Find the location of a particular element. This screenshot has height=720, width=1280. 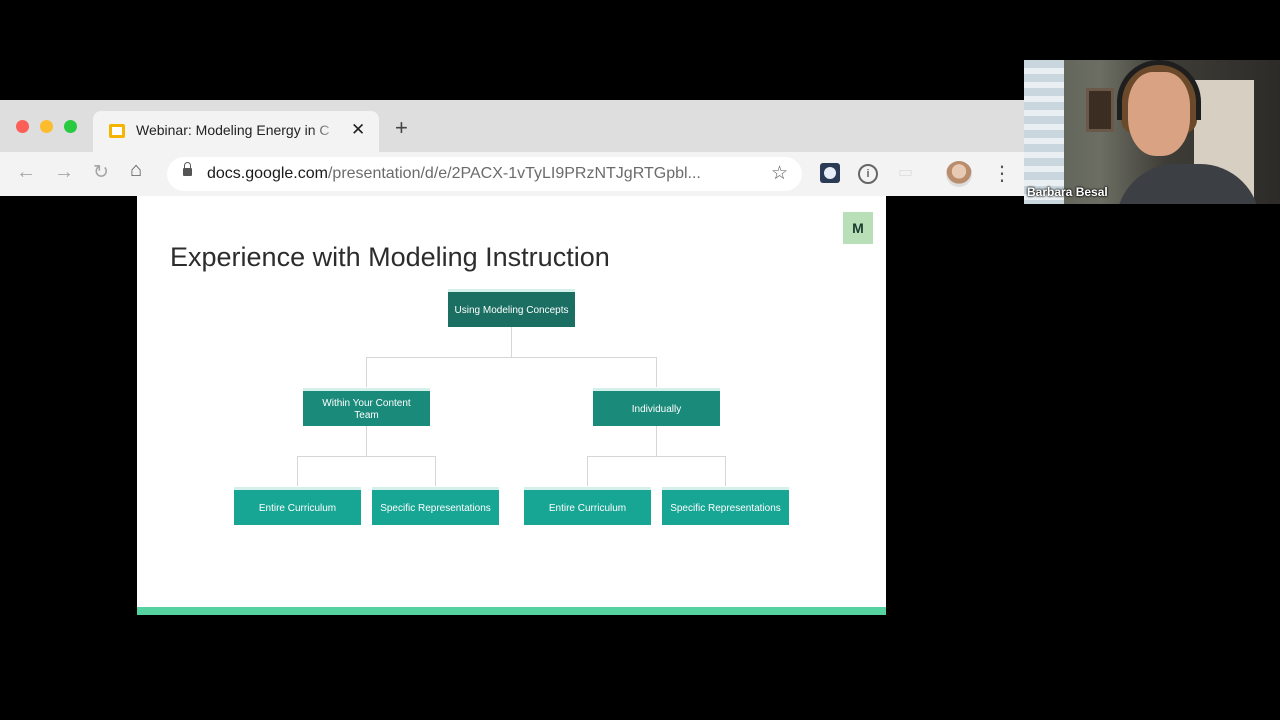

extension-placeholder-icon: ▭ is located at coordinates (907, 171).